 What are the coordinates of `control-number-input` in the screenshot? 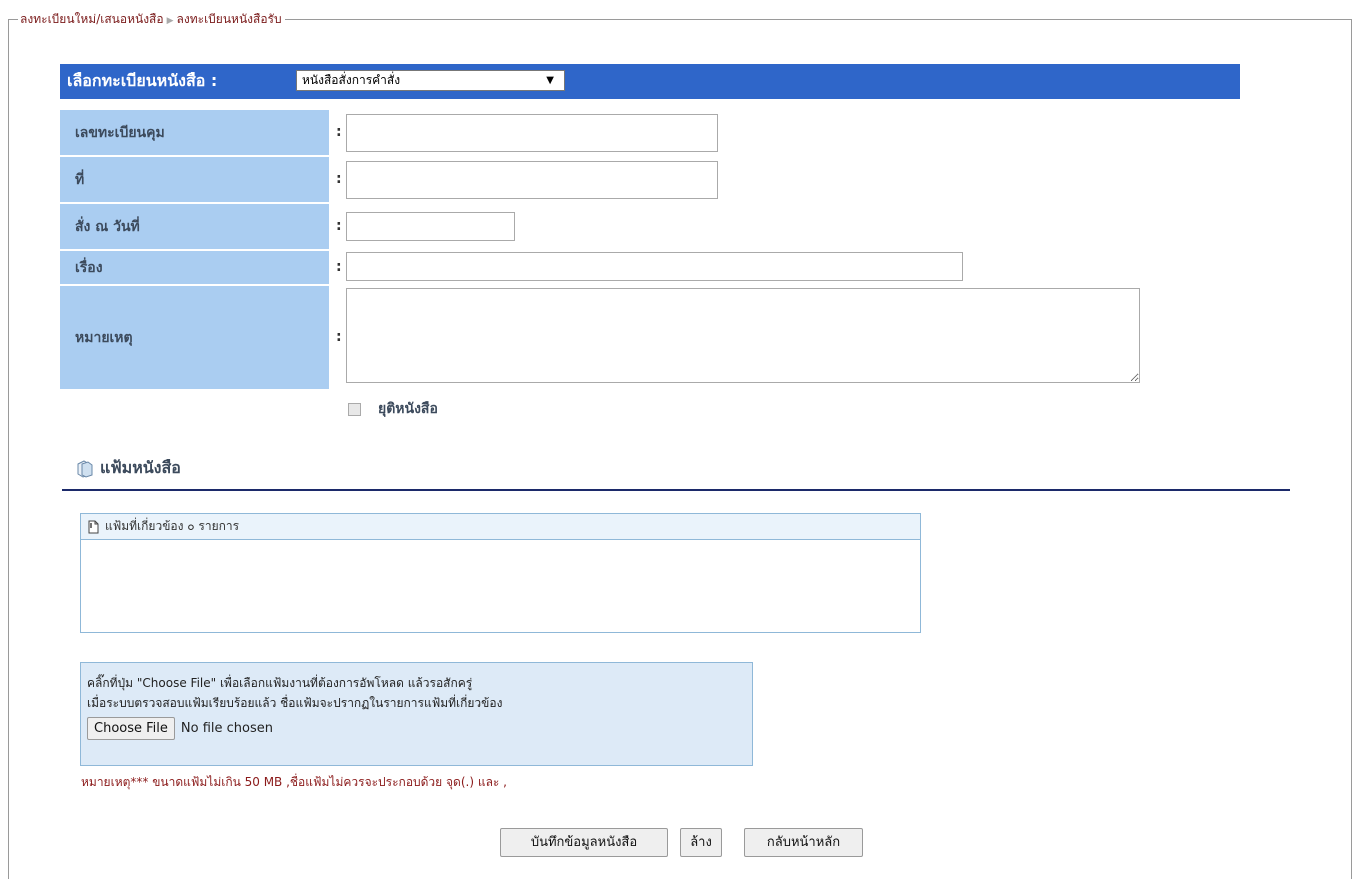 It's located at (532, 133).